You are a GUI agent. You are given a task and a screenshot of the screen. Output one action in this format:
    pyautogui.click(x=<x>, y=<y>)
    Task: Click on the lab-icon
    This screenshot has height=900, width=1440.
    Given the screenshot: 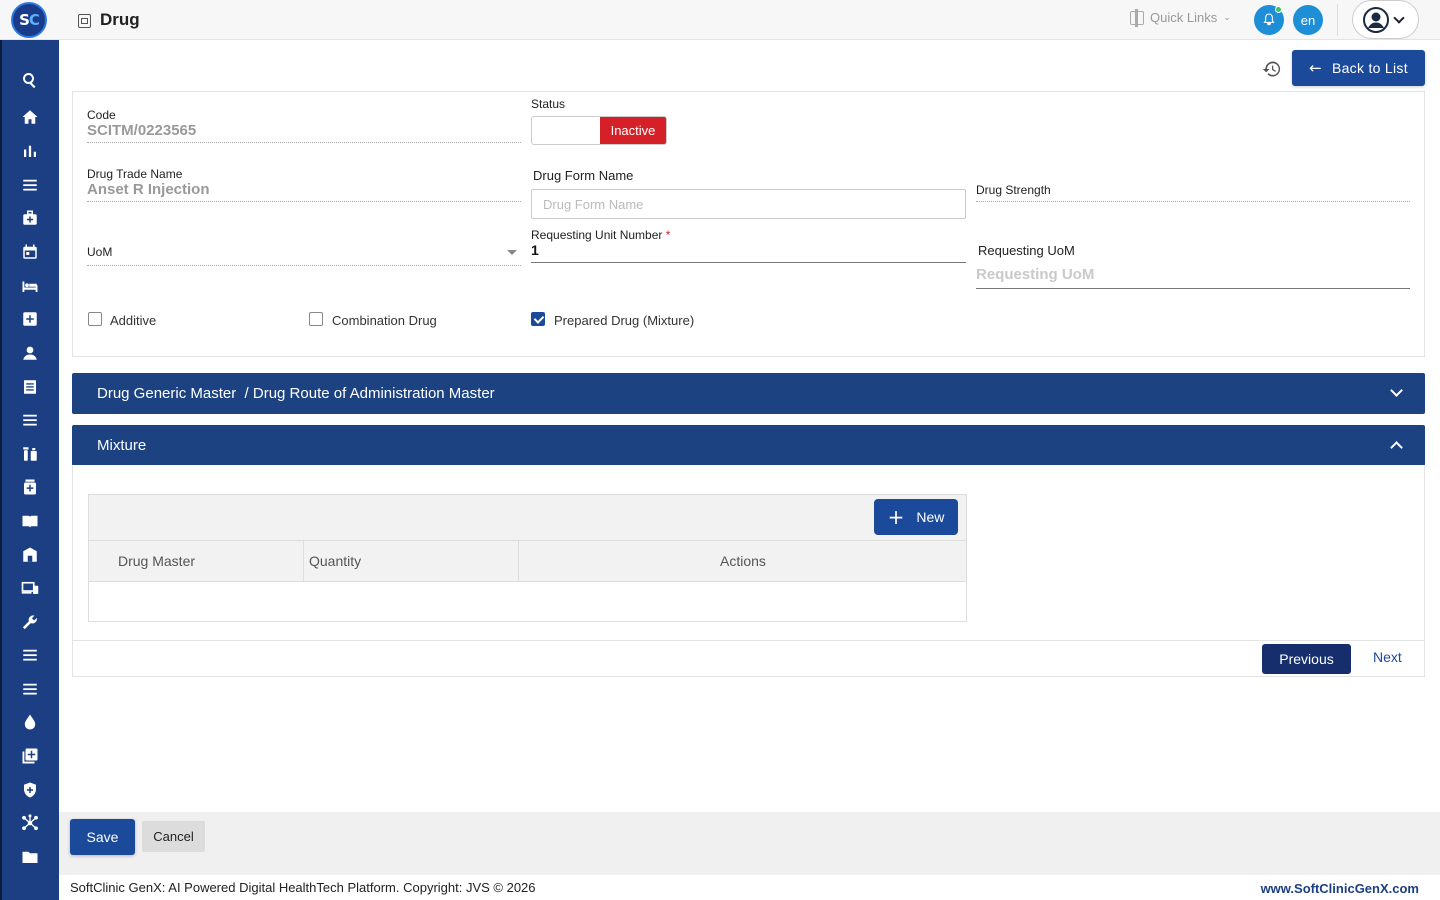 What is the action you would take?
    pyautogui.click(x=30, y=454)
    